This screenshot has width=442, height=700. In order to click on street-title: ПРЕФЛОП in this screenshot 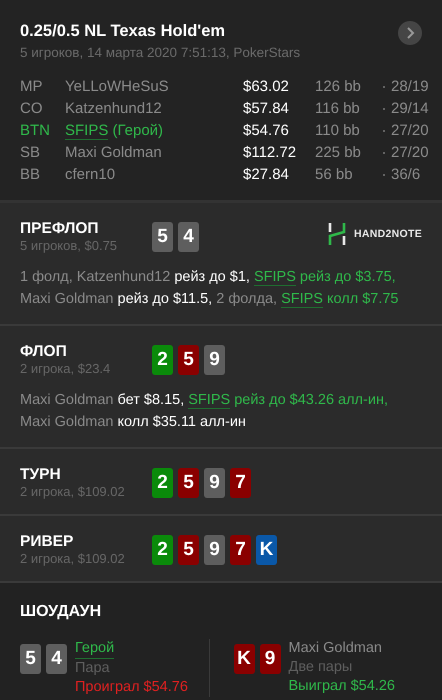, I will do `click(59, 228)`.